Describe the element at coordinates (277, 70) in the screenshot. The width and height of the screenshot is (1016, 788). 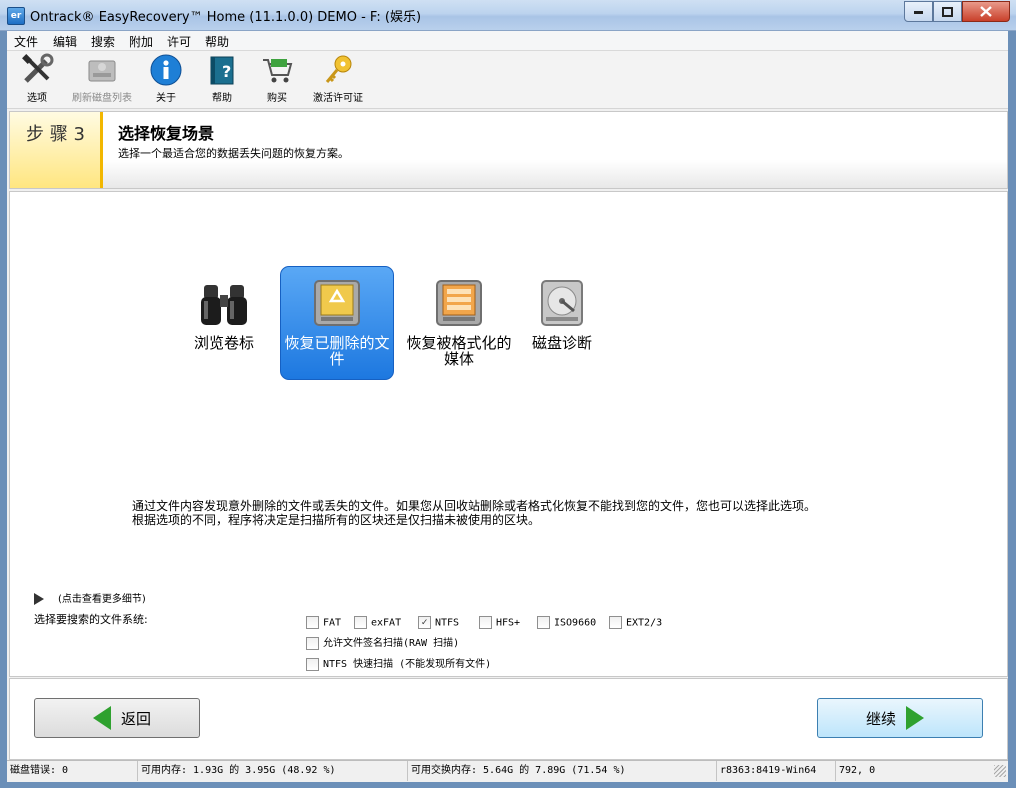
I see `cart-icon` at that location.